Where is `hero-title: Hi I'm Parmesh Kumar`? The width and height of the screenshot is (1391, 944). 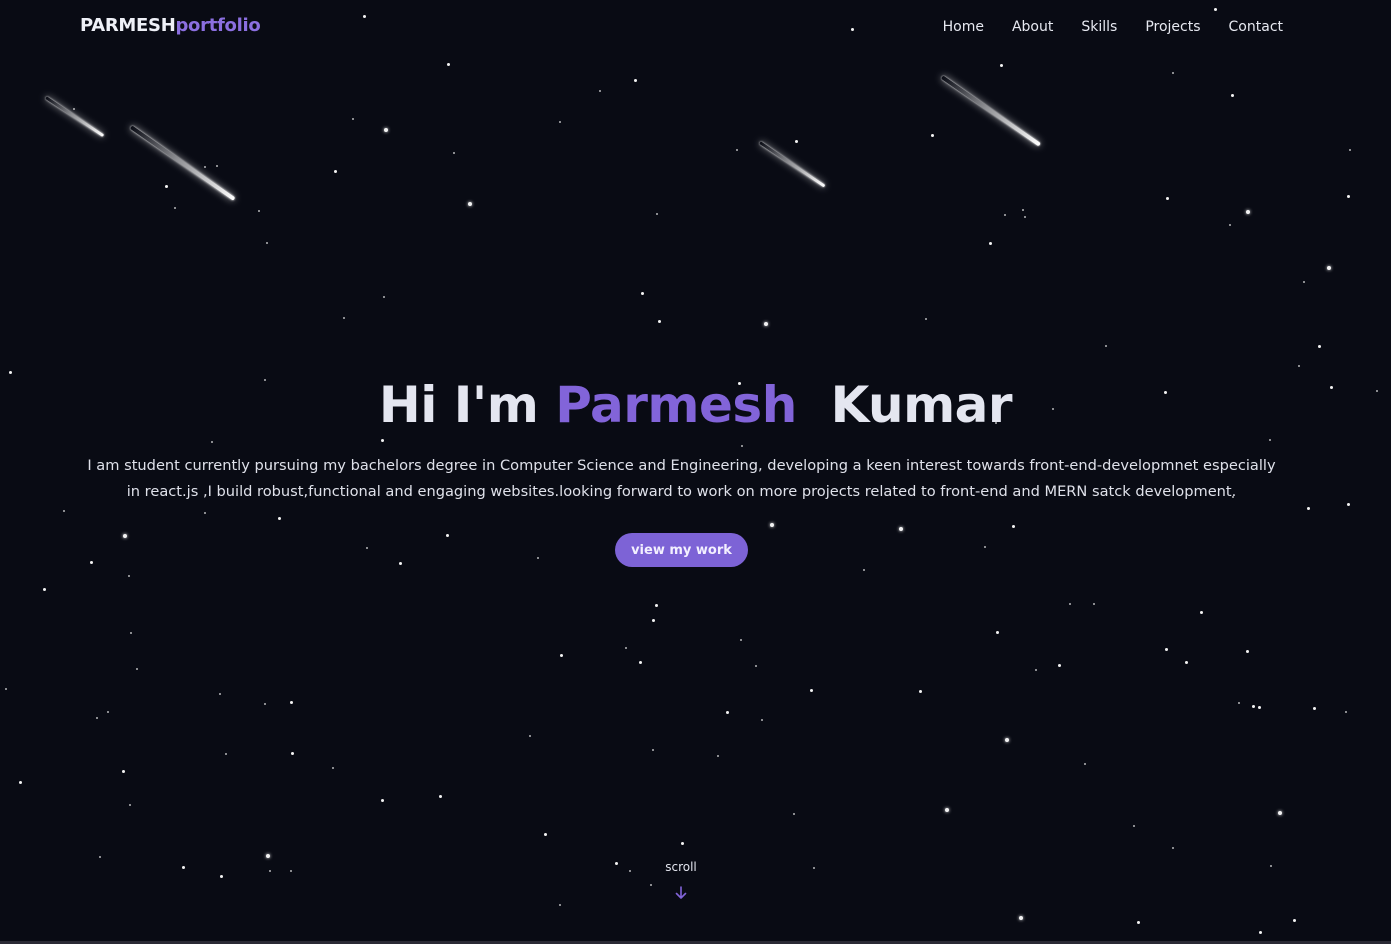
hero-title: Hi I'm Parmesh Kumar is located at coordinates (695, 405).